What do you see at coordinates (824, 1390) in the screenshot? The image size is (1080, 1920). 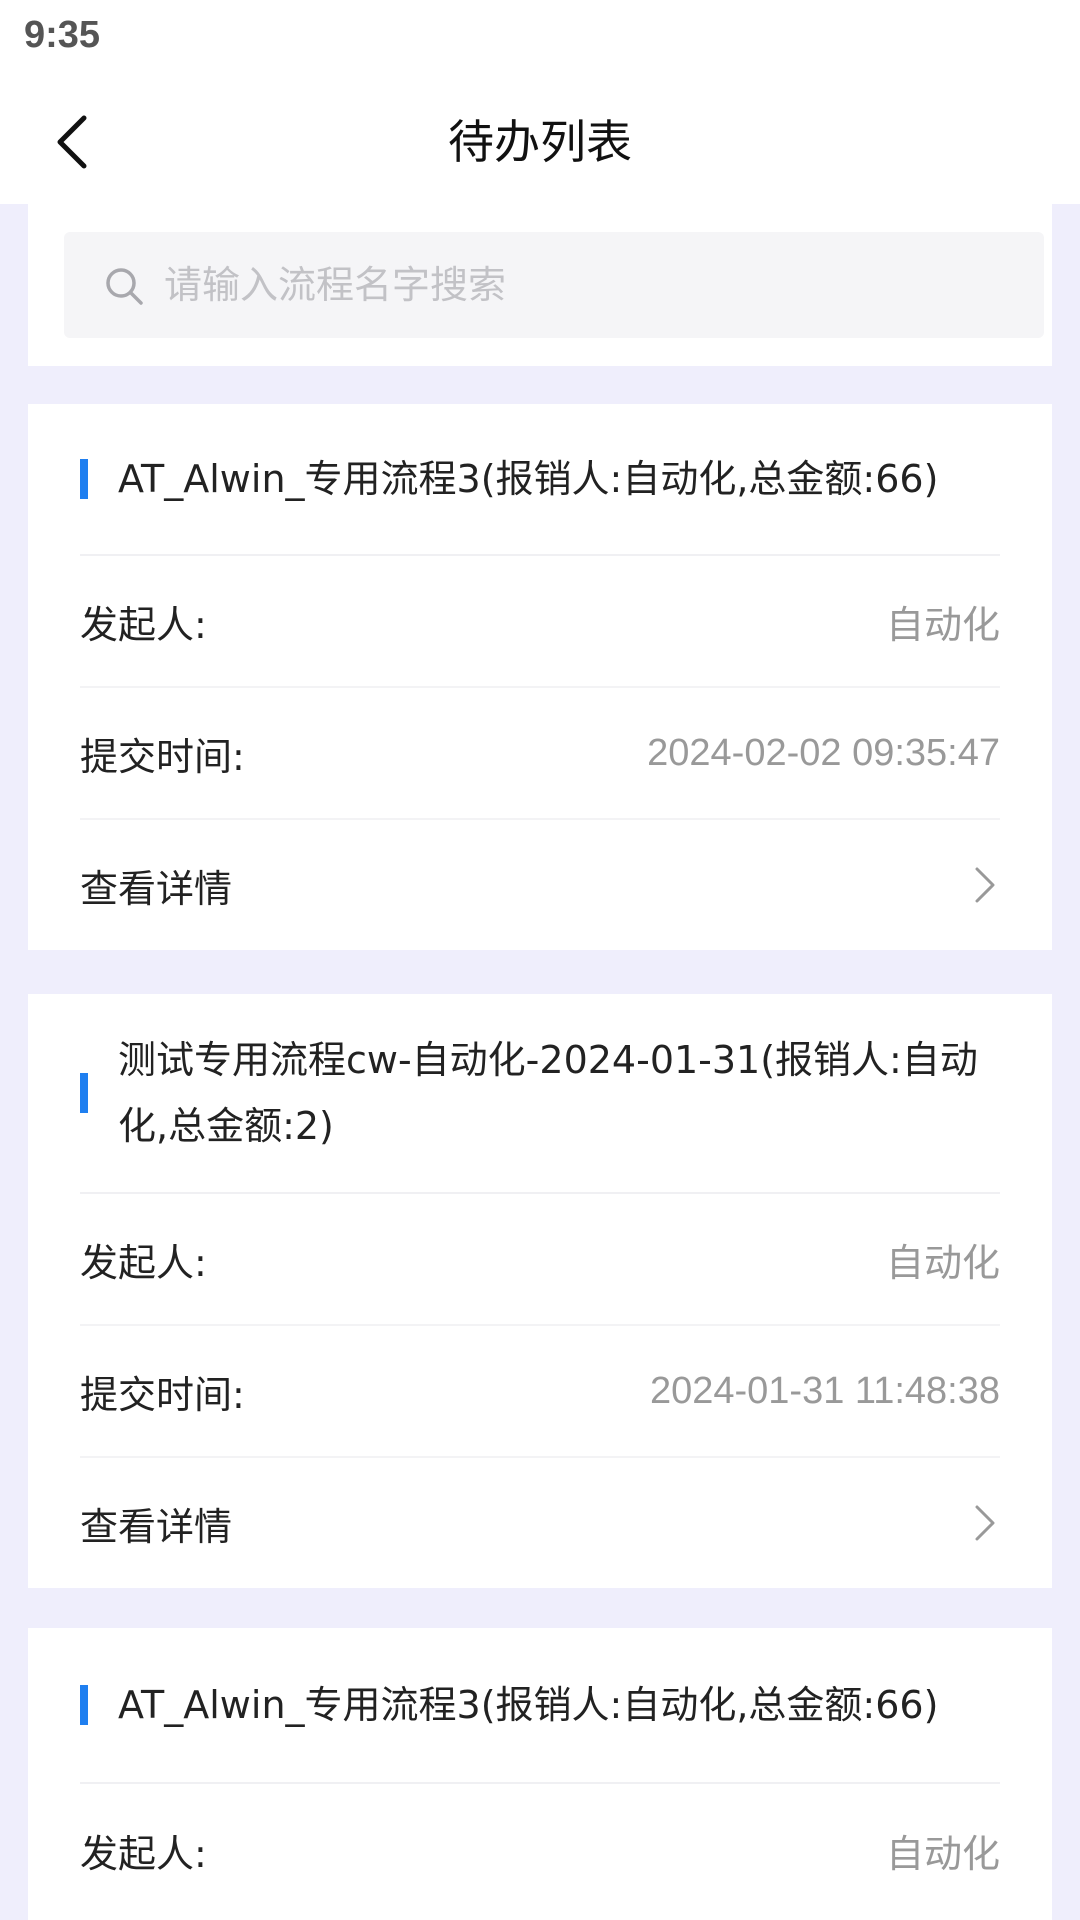 I see `submit-time-value: 2024-01-31 11:48:38` at bounding box center [824, 1390].